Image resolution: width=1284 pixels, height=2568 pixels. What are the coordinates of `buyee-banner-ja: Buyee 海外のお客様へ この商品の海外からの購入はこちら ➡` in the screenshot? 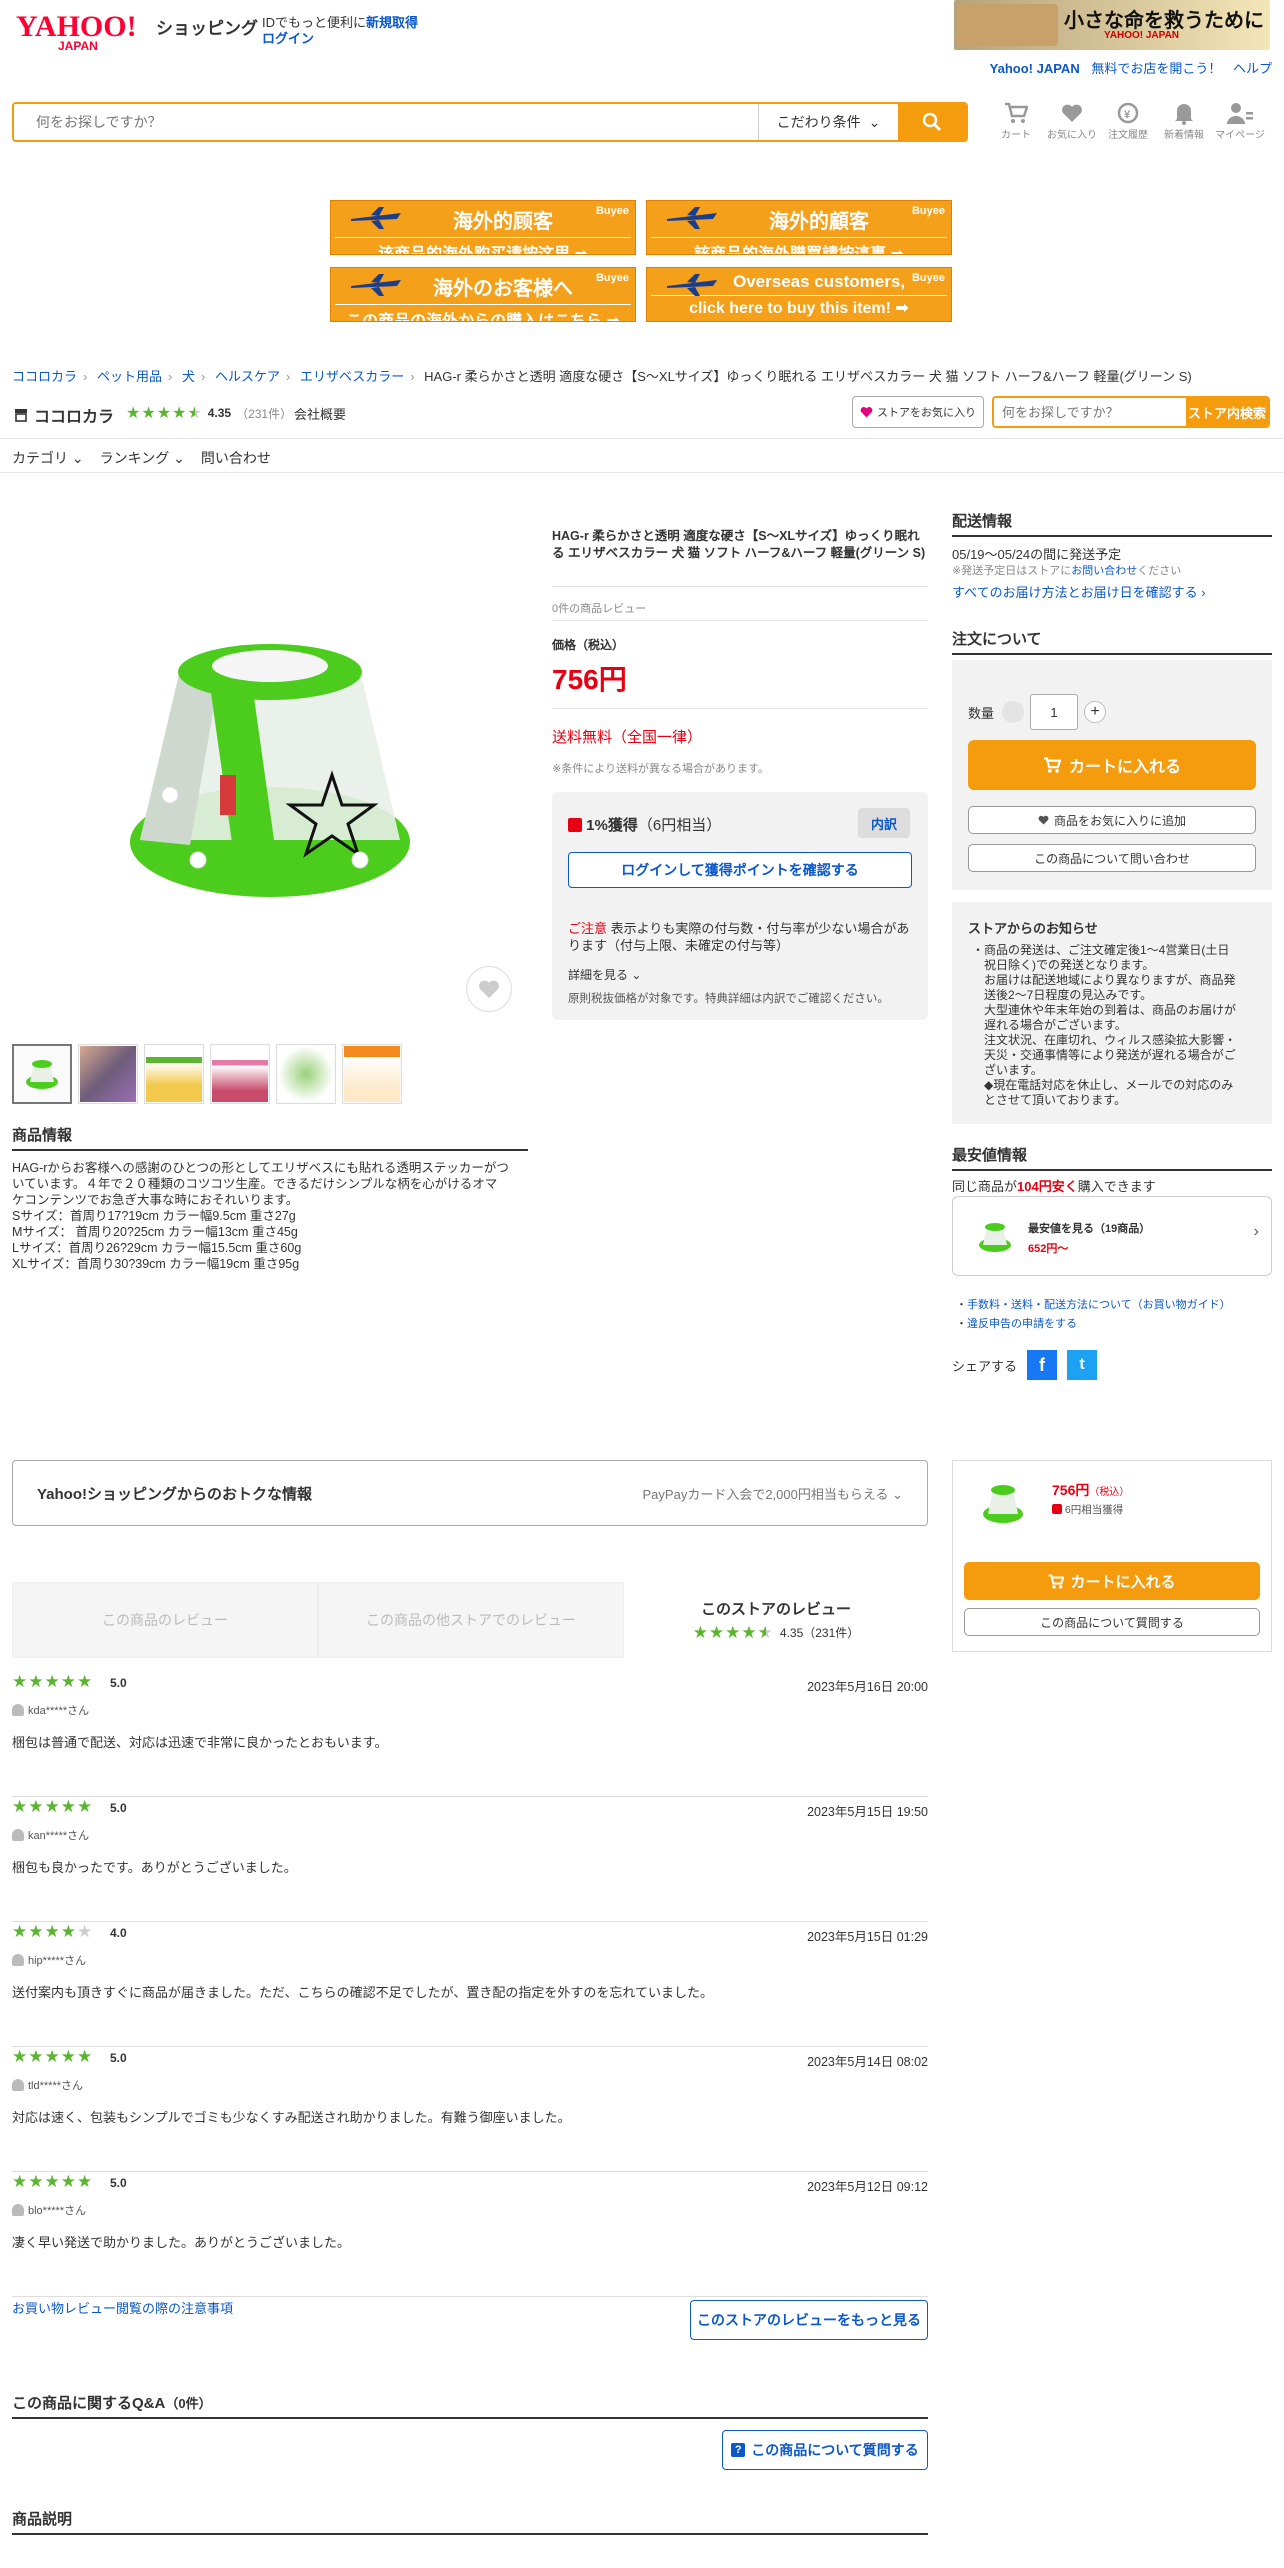 It's located at (483, 294).